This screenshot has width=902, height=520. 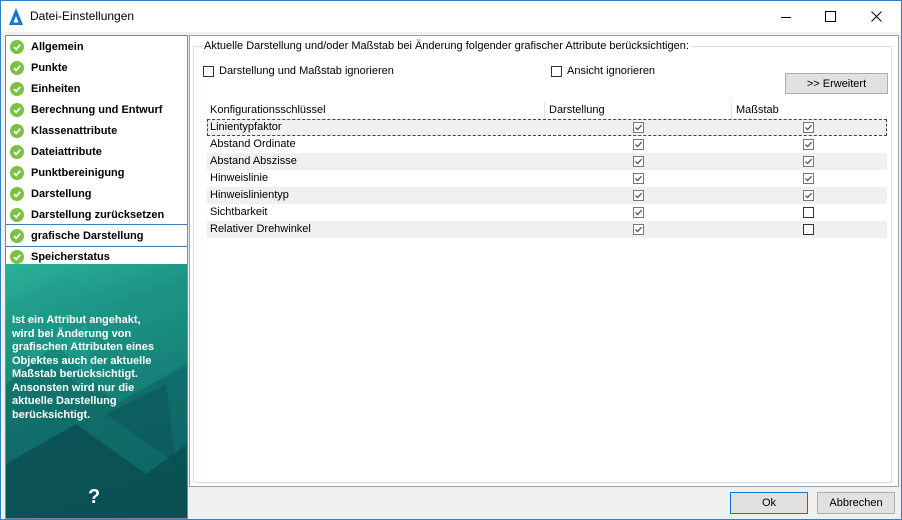 What do you see at coordinates (61, 193) in the screenshot?
I see `sidebar-item-label: Darstellung` at bounding box center [61, 193].